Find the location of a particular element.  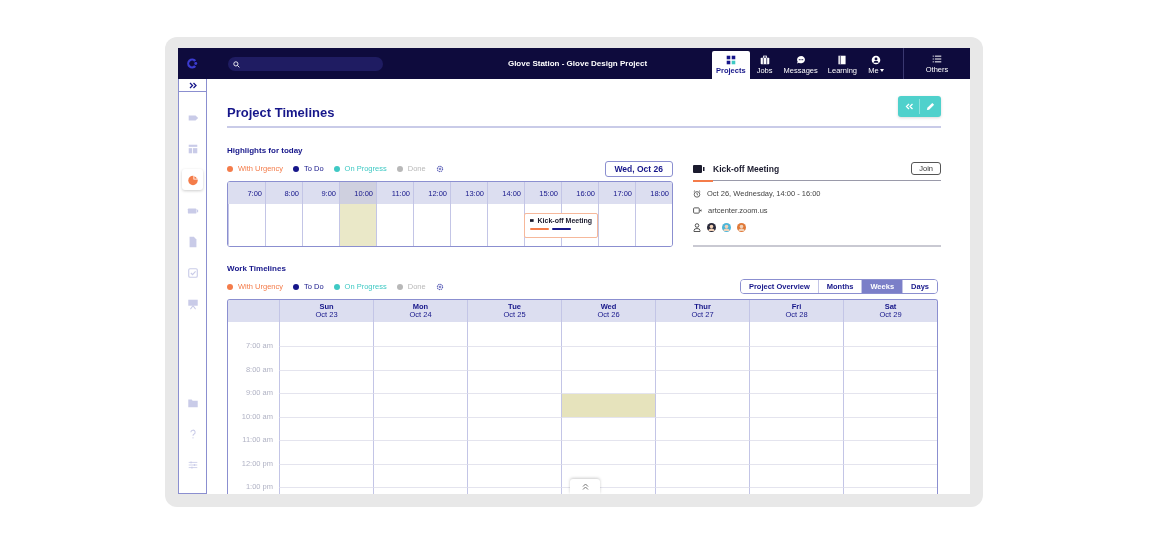

grid-icon is located at coordinates (730, 60).